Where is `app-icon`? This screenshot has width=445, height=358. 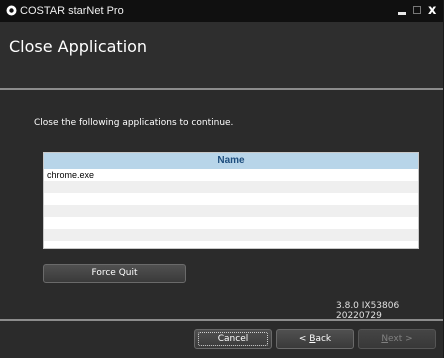 app-icon is located at coordinates (11, 10).